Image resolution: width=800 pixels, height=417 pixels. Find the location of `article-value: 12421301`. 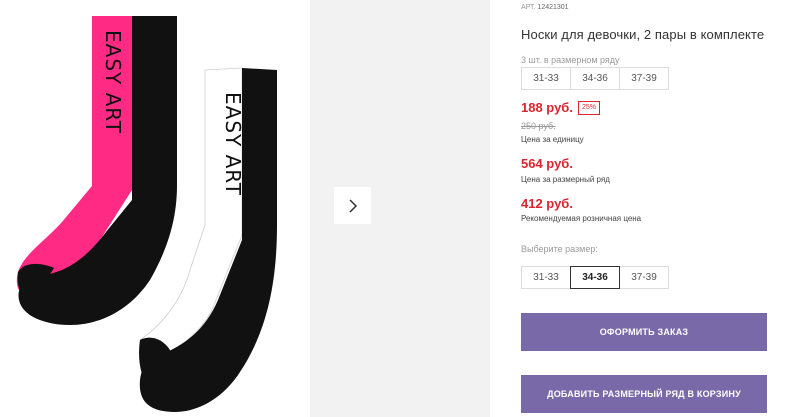

article-value: 12421301 is located at coordinates (553, 7).